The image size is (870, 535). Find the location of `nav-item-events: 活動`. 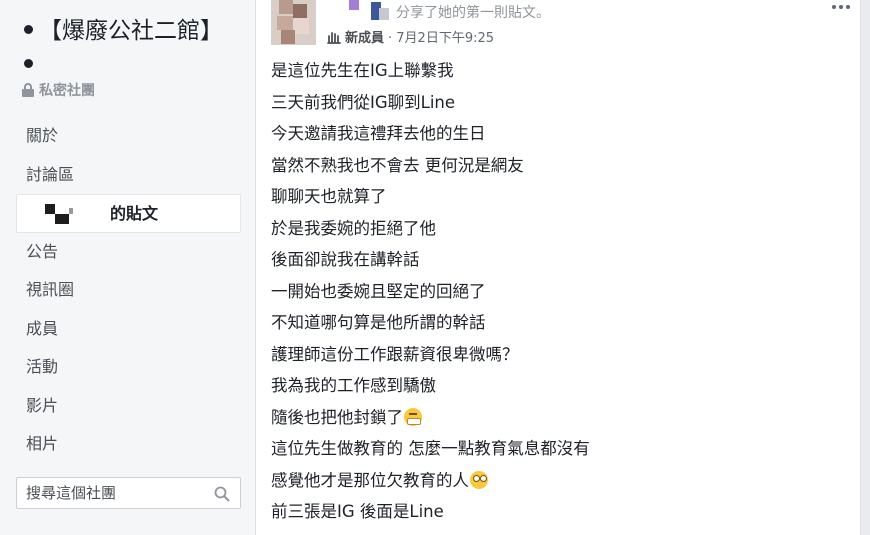

nav-item-events: 活動 is located at coordinates (127, 367).